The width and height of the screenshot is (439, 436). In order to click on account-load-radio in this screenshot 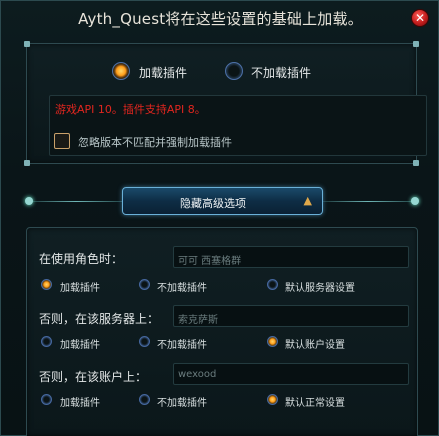, I will do `click(46, 399)`.